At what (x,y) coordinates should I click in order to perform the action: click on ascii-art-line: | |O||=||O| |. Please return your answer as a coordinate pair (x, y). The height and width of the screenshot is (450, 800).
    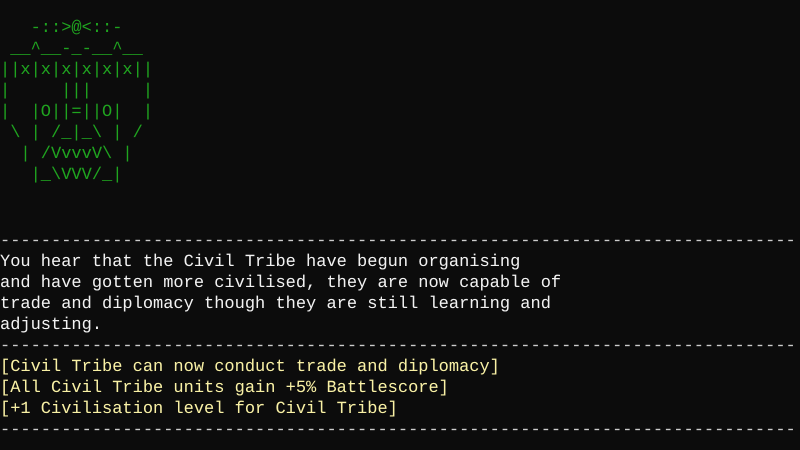
    Looking at the image, I should click on (77, 112).